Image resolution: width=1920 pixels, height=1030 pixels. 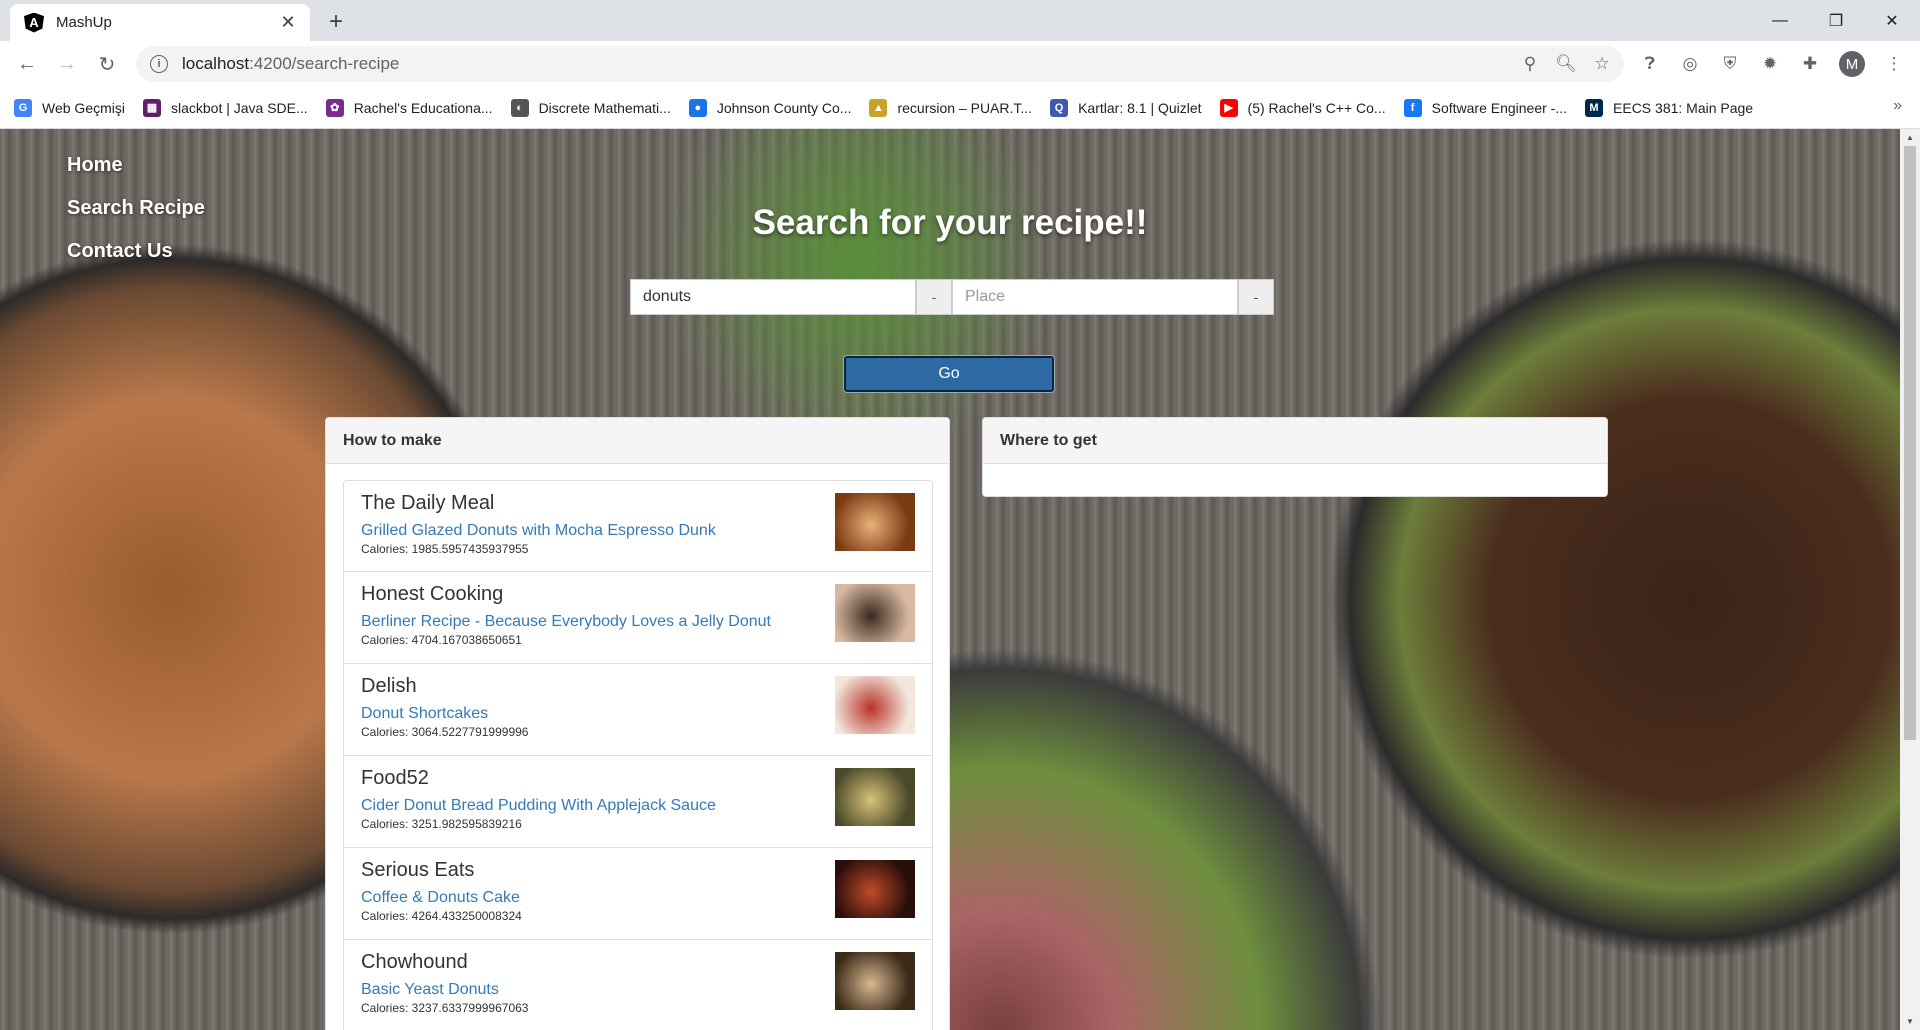 I want to click on puzzle-extensions-icon: ✚, so click(x=1810, y=64).